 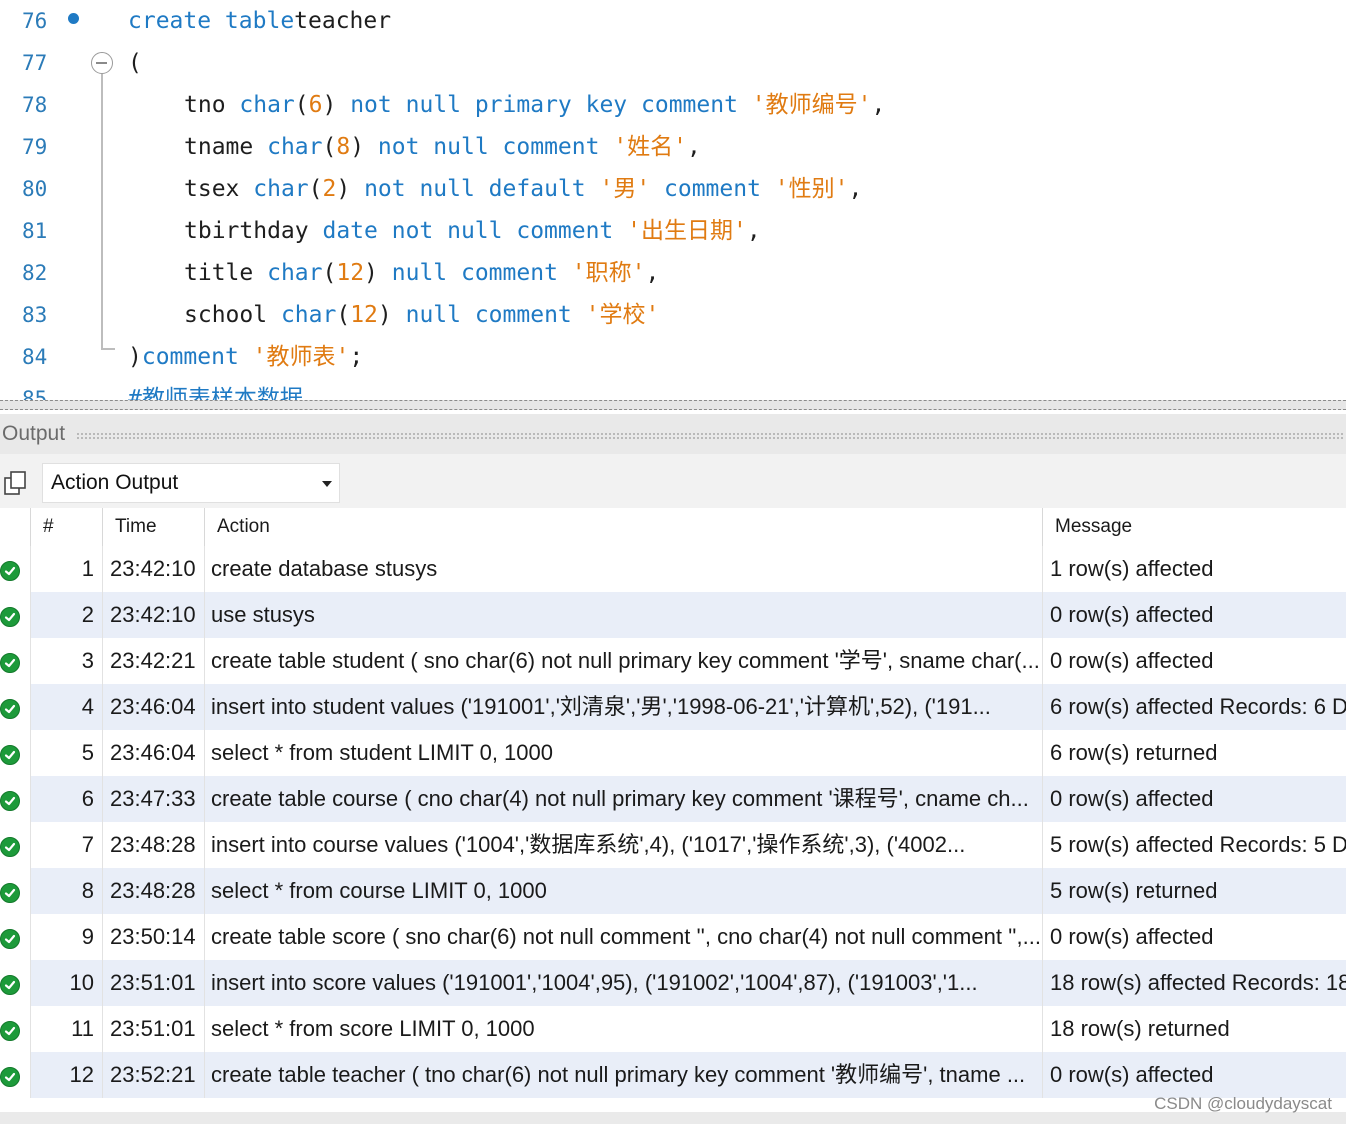 I want to click on code-token: '教师表', so click(x=294, y=357).